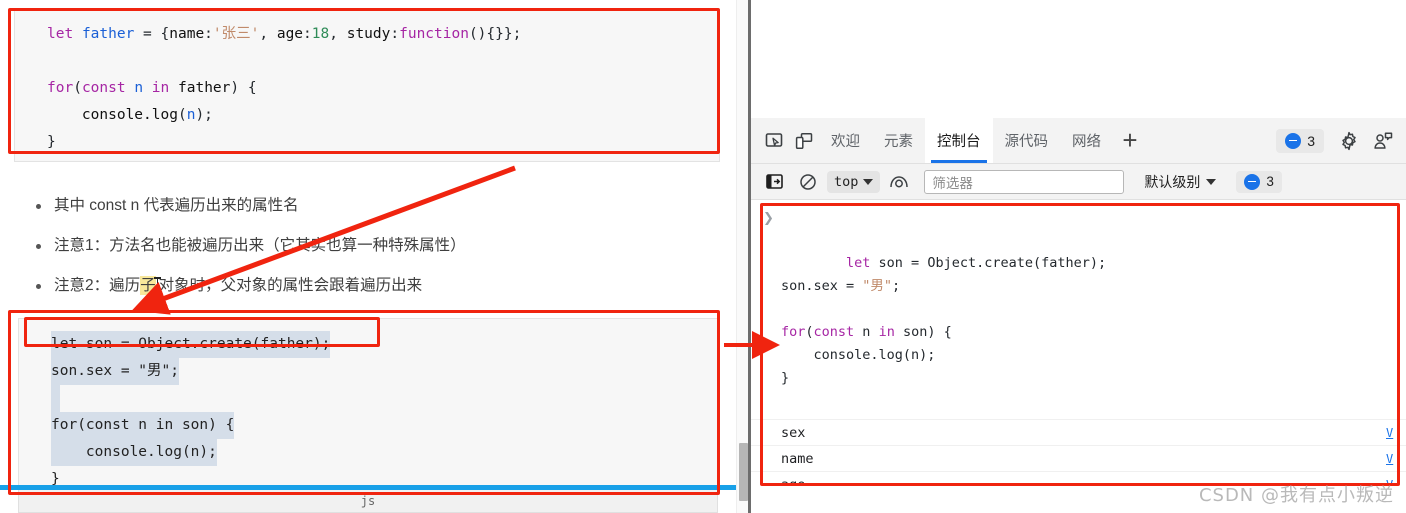 This screenshot has width=1406, height=513. I want to click on list-item: 注意1：方法名也能被遍历出来（它其实也算一种特殊属性）, so click(352, 246).